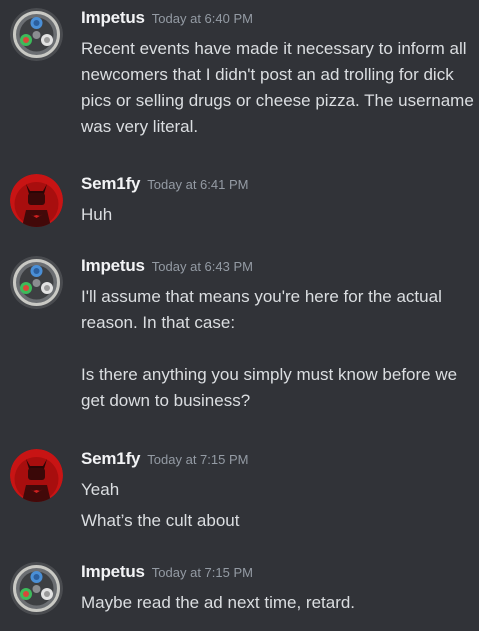  Describe the element at coordinates (100, 489) in the screenshot. I see `message-text: Yeah` at that location.